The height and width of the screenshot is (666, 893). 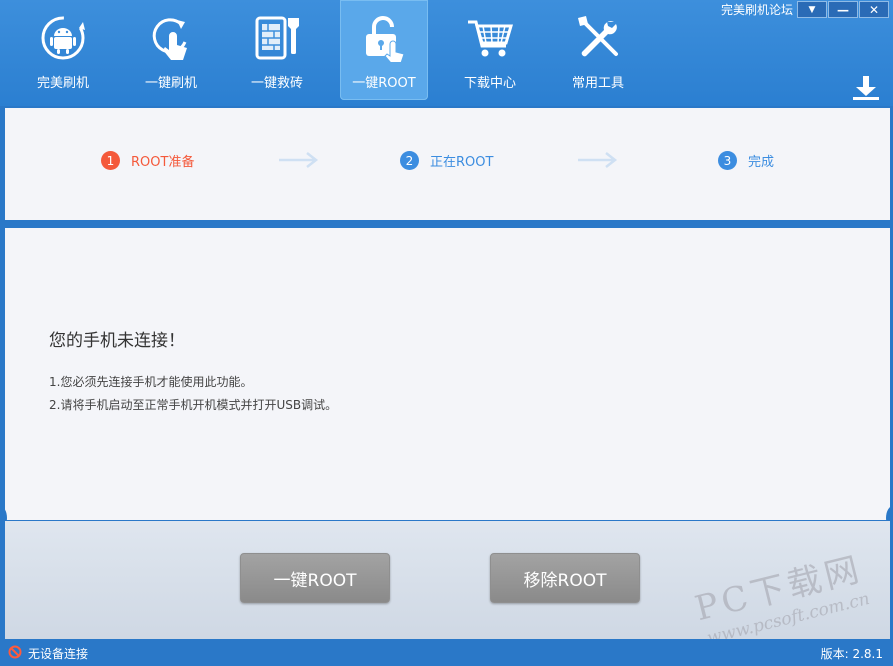 I want to click on close-icon: ✕, so click(x=874, y=9).